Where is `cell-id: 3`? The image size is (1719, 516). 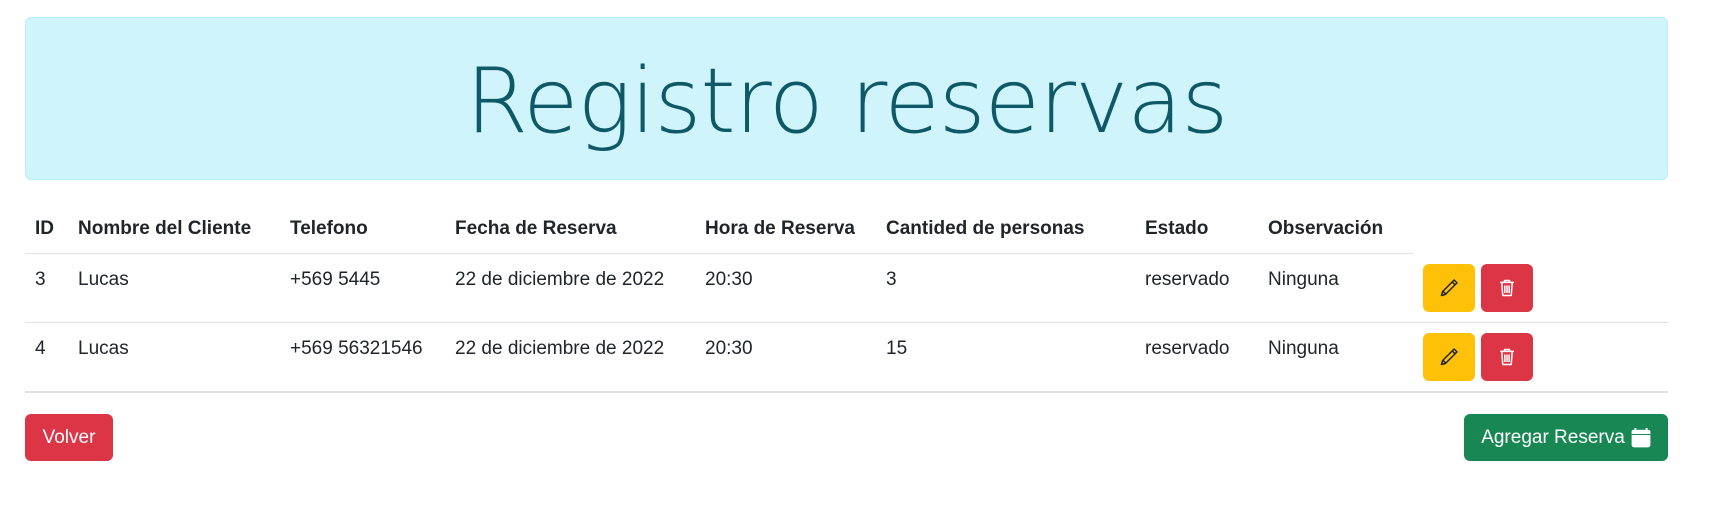 cell-id: 3 is located at coordinates (40, 279).